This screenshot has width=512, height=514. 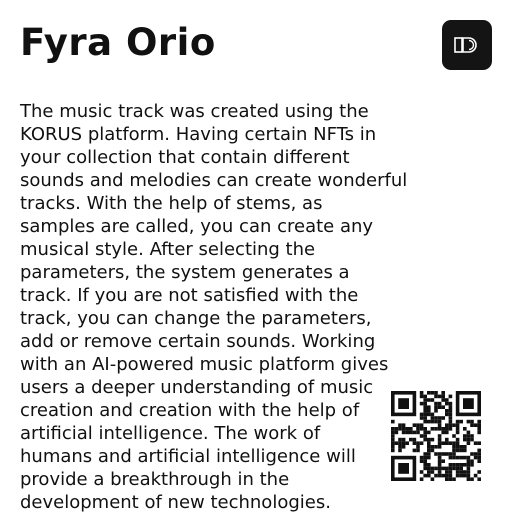 What do you see at coordinates (198, 134) in the screenshot?
I see `description-line: KORUS platform. Having certain NFTs in` at bounding box center [198, 134].